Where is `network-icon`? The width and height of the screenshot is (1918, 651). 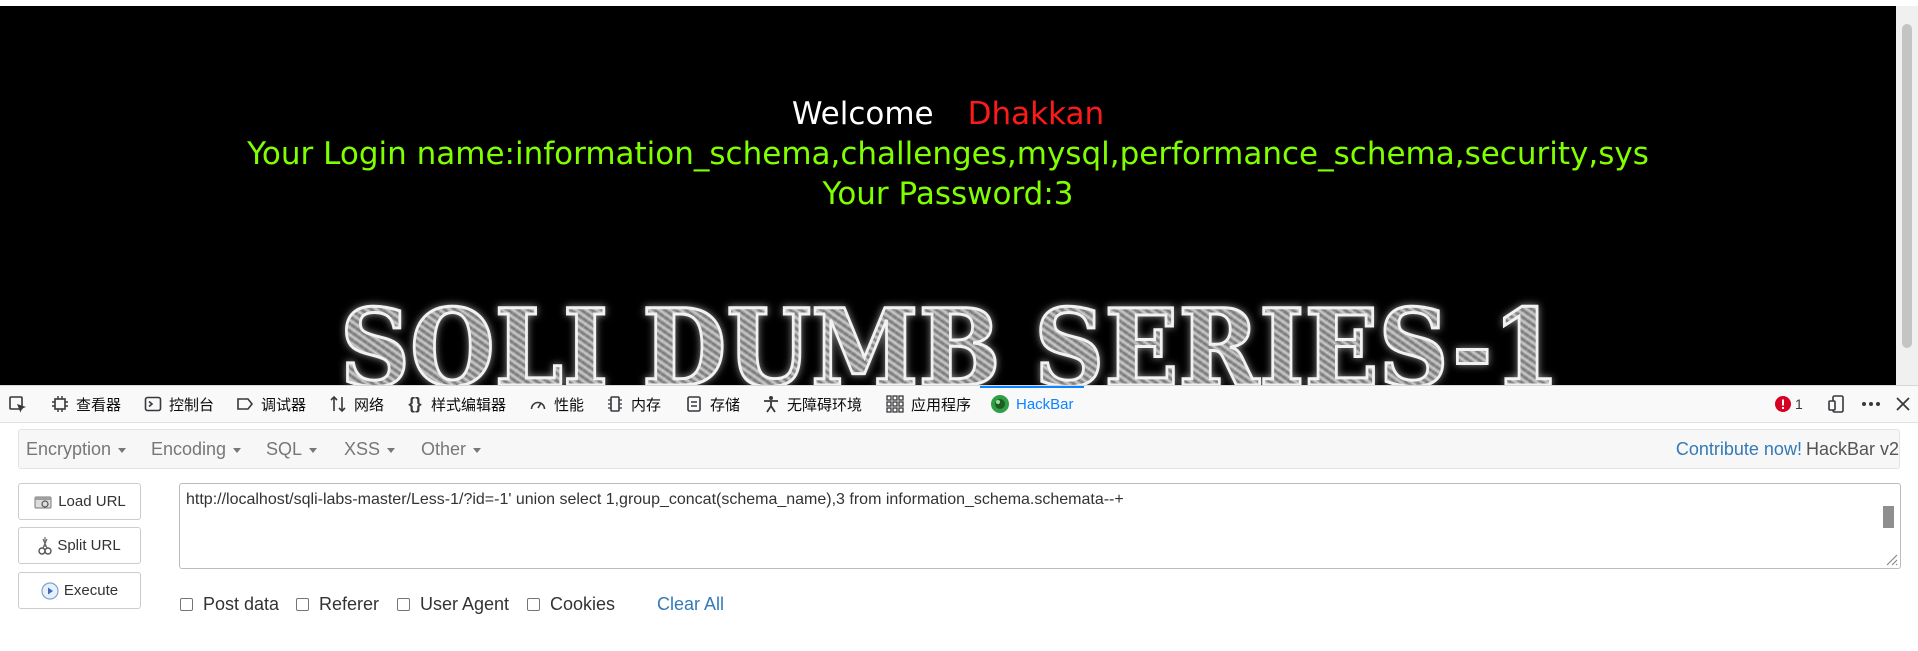 network-icon is located at coordinates (338, 404).